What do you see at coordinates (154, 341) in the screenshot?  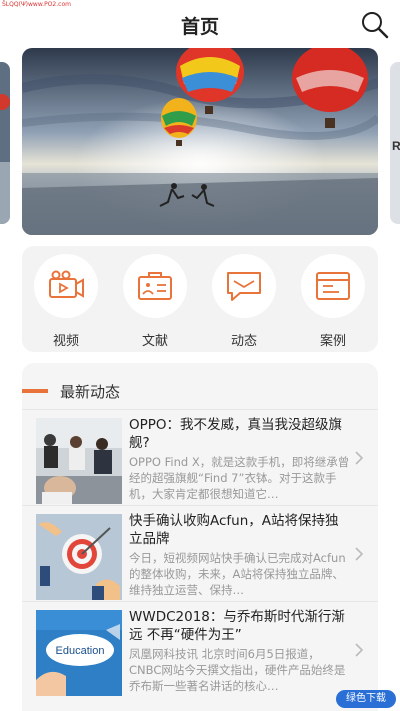 I see `menu-item-label: 文献` at bounding box center [154, 341].